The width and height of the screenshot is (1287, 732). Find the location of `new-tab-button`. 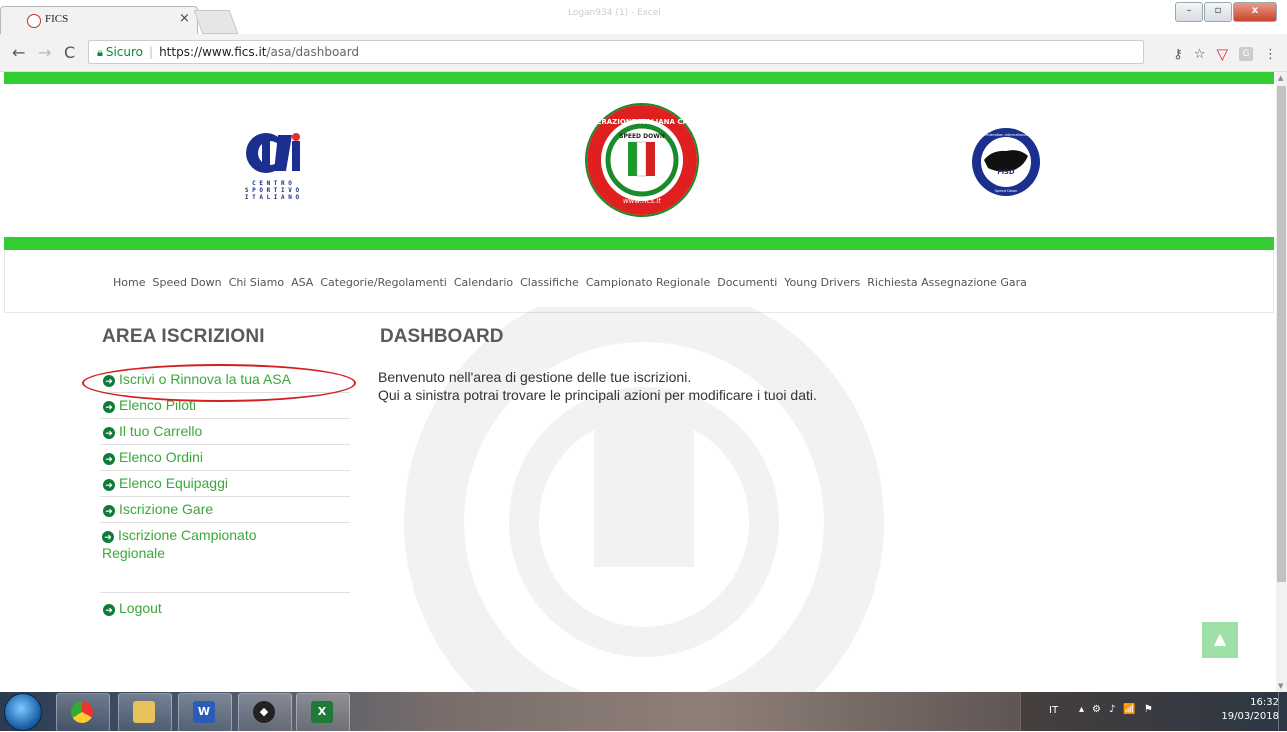

new-tab-button is located at coordinates (216, 22).